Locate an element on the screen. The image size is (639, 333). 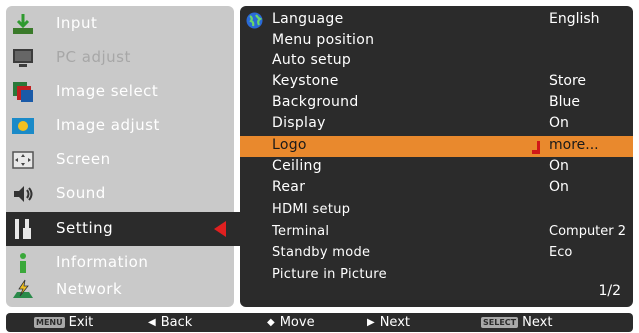
row-label: Logo is located at coordinates (289, 145).